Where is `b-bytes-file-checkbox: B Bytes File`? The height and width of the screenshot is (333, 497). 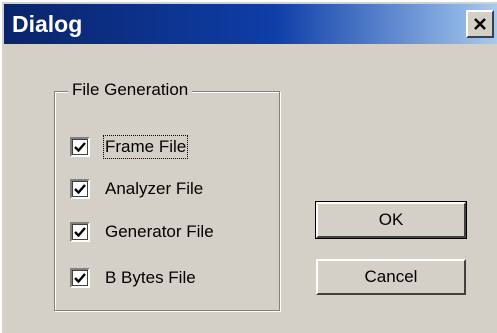
b-bytes-file-checkbox: B Bytes File is located at coordinates (133, 278).